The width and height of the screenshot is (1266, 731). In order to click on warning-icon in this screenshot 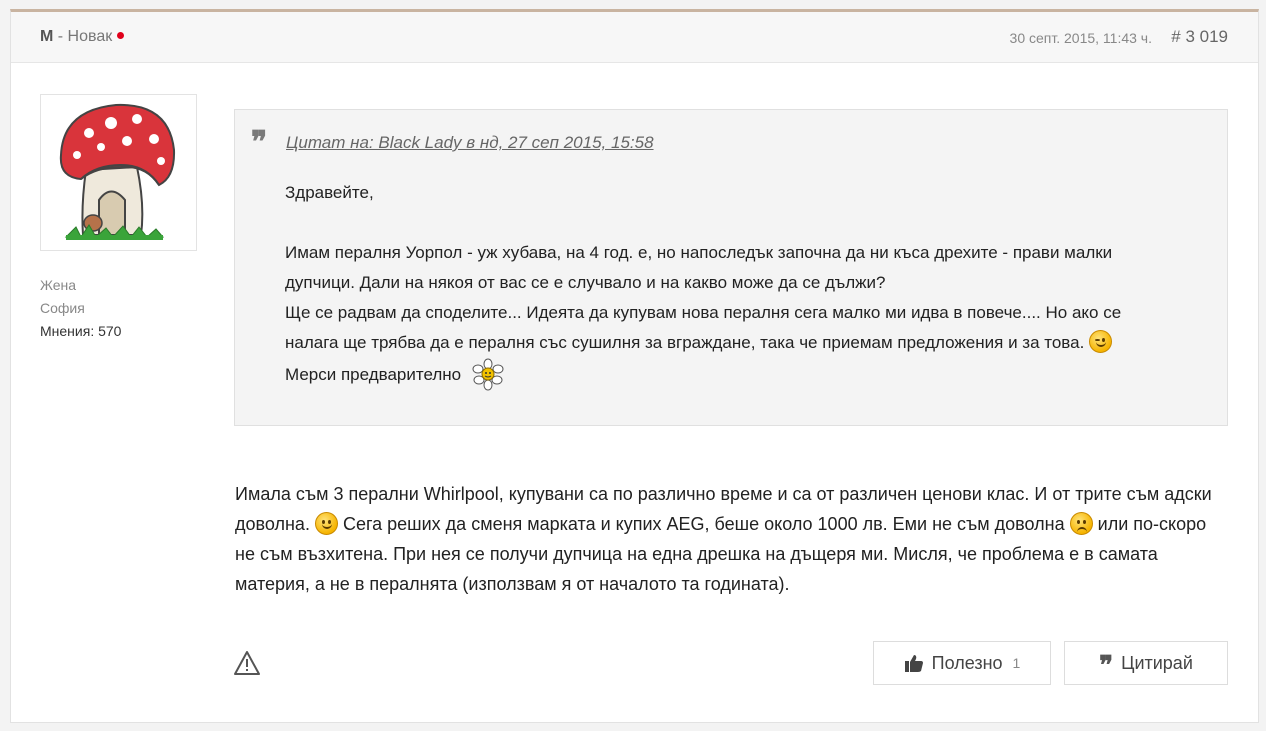, I will do `click(247, 665)`.